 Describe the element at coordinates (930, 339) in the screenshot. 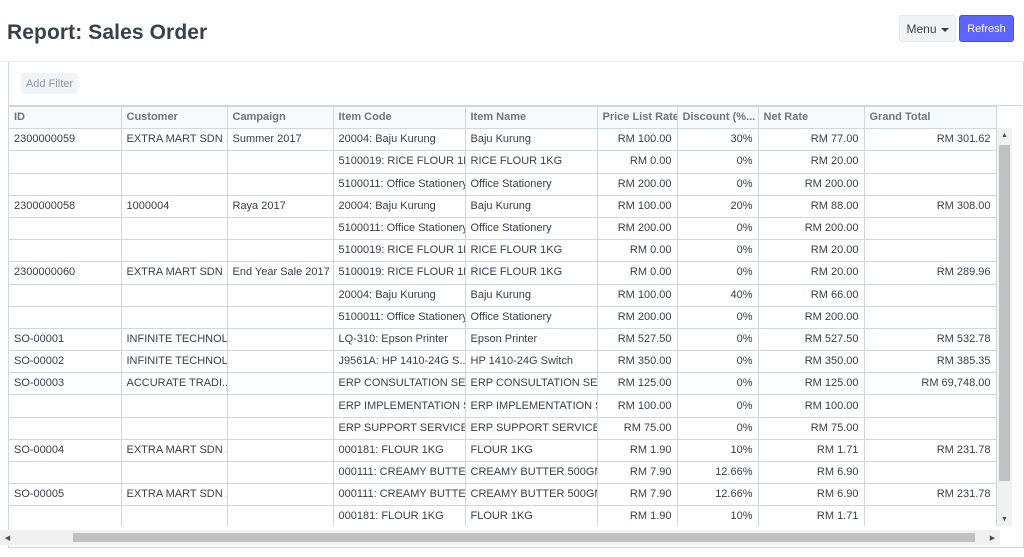

I see `table-cell: RM 532.78` at that location.